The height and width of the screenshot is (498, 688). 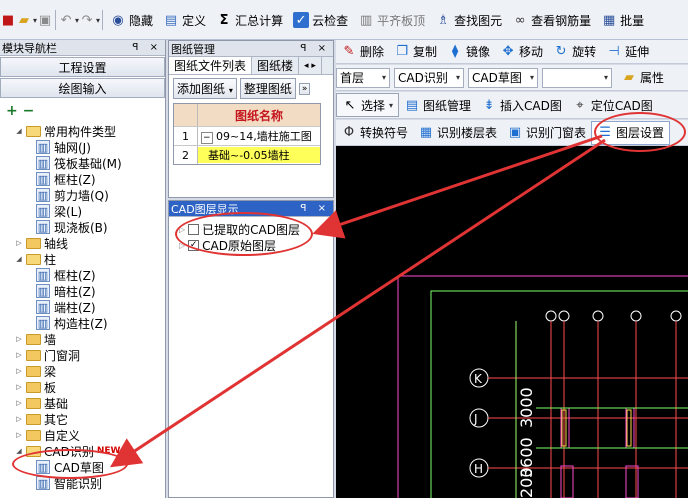 I want to click on mirror-button: ⧫ 镜像, so click(x=468, y=52).